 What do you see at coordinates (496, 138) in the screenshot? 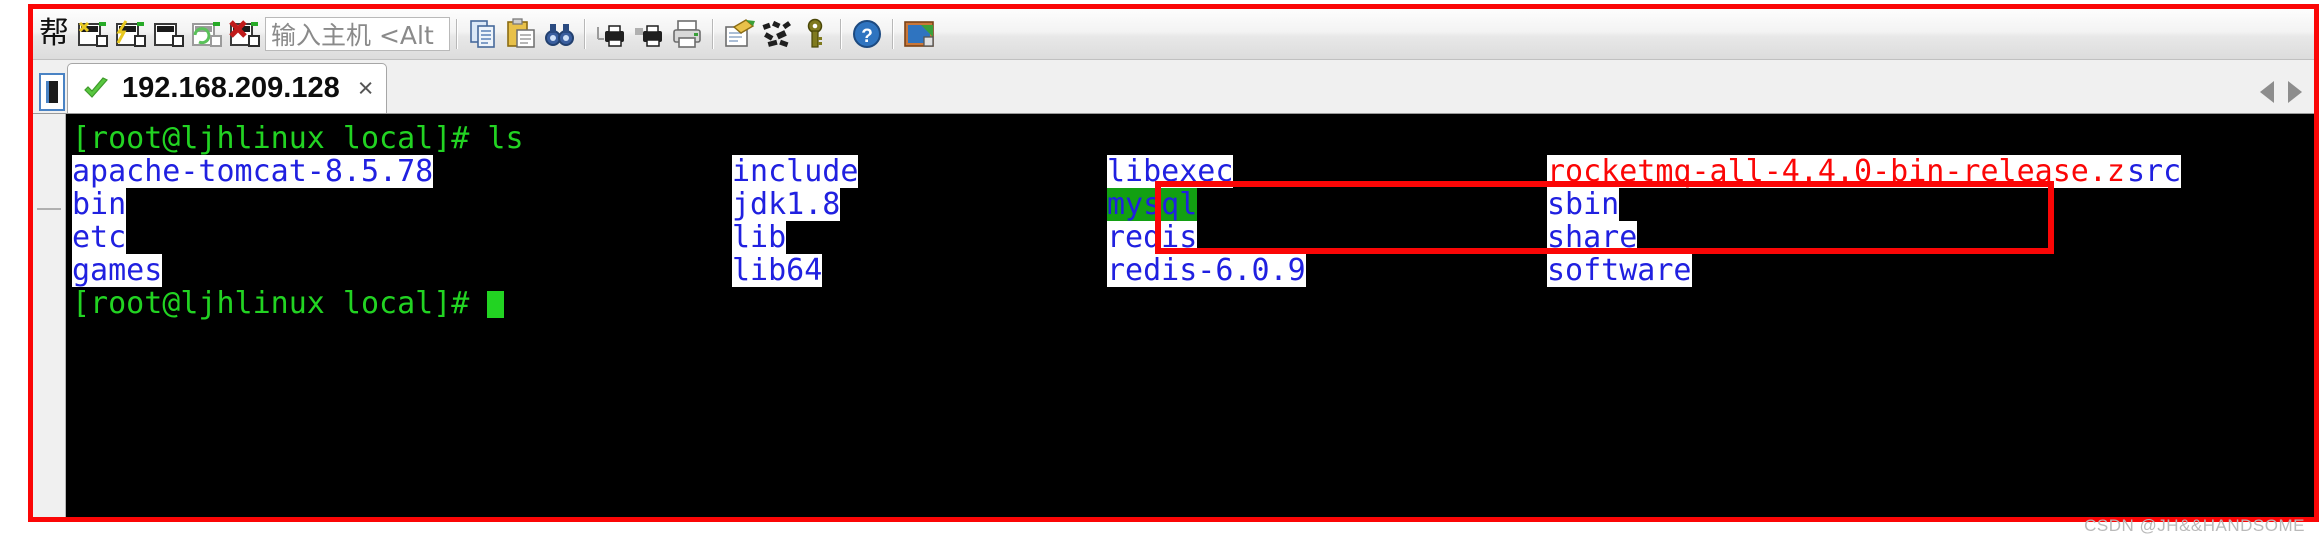
I see `shell-command: ls` at bounding box center [496, 138].